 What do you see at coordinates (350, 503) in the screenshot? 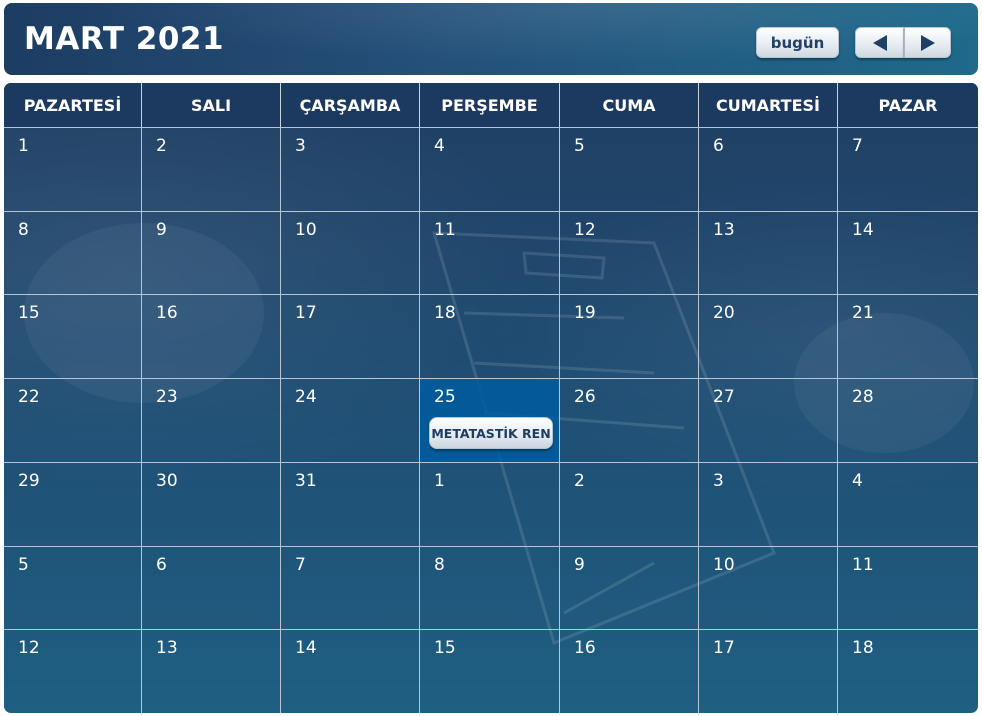
I see `day-cell: 31` at bounding box center [350, 503].